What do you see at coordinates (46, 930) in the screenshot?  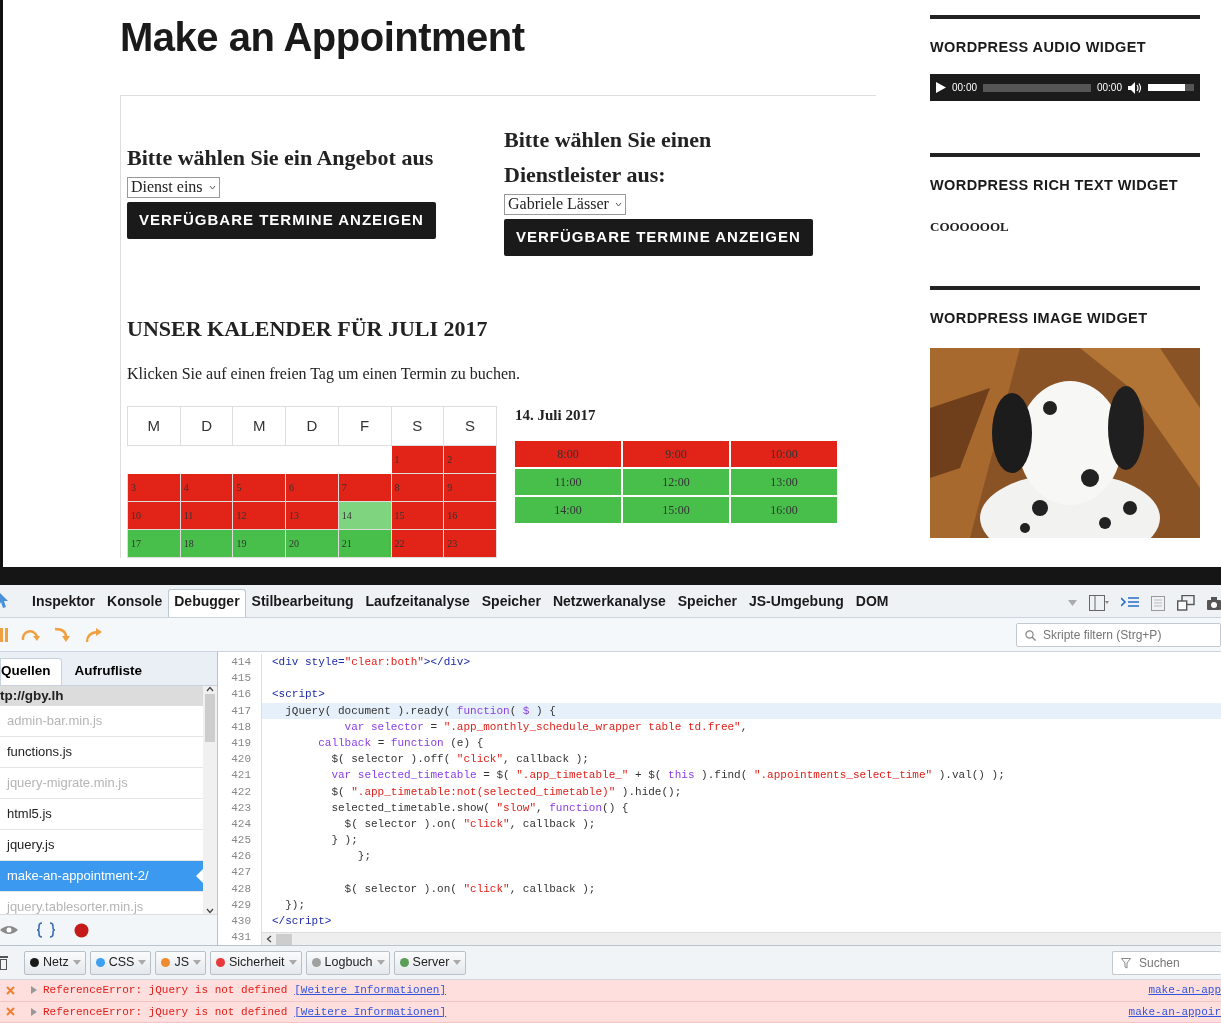 I see `braces-icon` at bounding box center [46, 930].